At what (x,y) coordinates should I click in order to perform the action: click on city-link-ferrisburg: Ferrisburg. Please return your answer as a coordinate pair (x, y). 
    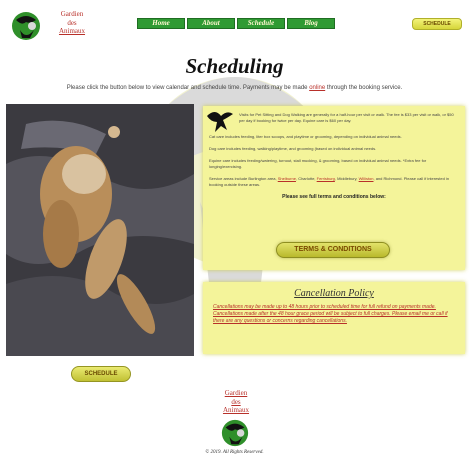
    Looking at the image, I should click on (326, 178).